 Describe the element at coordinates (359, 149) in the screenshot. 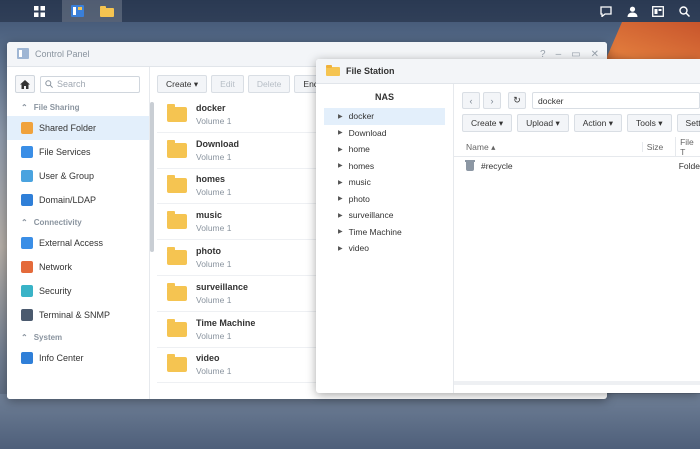

I see `tree-item-label: home` at that location.